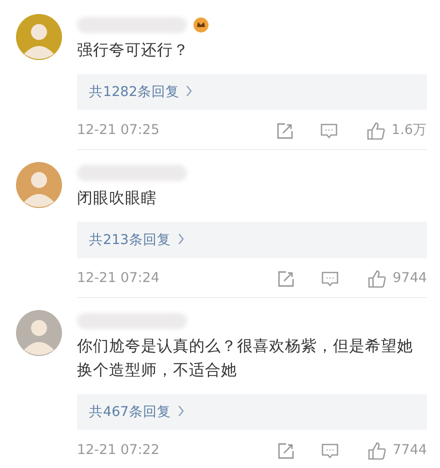  Describe the element at coordinates (245, 358) in the screenshot. I see `comment-text: 你们尬夸是认真的么？很喜欢杨紫，但是希望她换个造型师，不适合她` at that location.